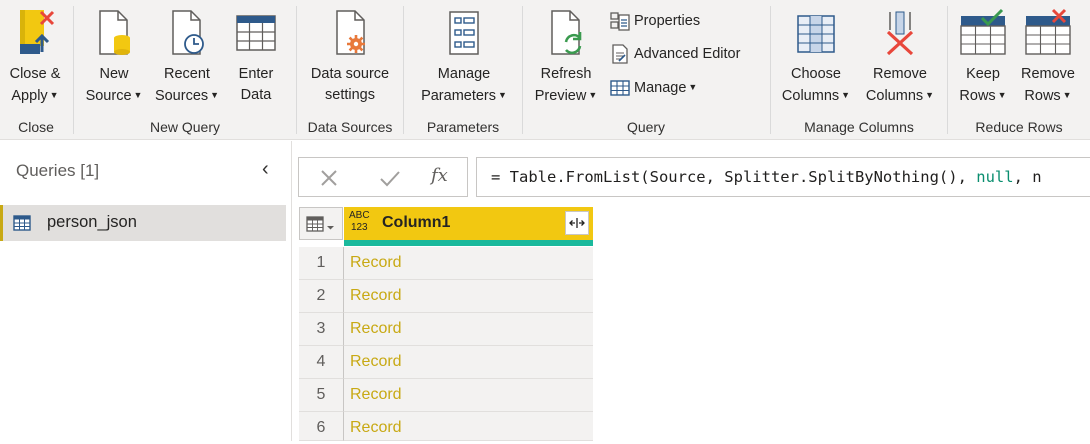 This screenshot has height=444, width=1090. What do you see at coordinates (36, 127) in the screenshot?
I see `group-label-close: Close` at bounding box center [36, 127].